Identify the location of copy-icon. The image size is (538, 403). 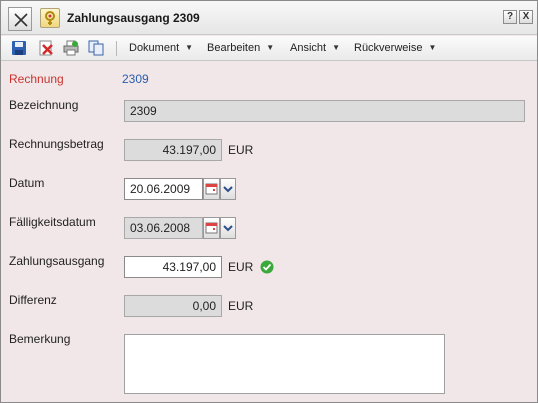
(96, 48).